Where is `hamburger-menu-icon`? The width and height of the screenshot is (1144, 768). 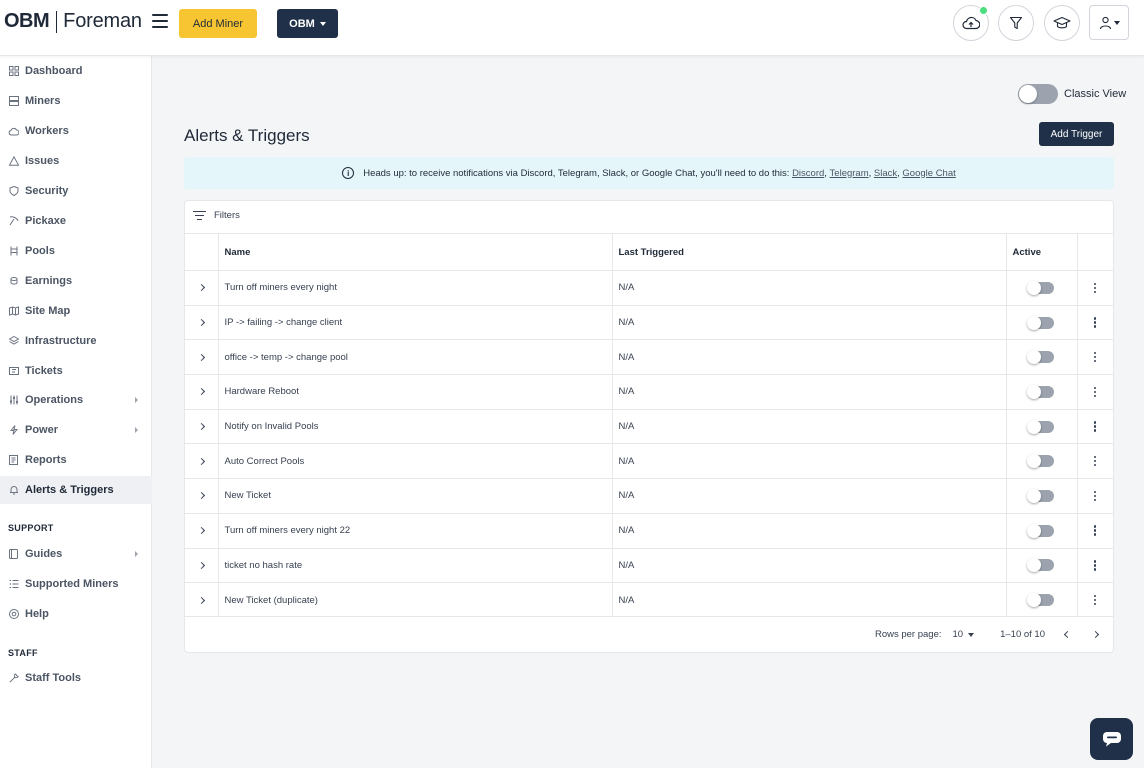 hamburger-menu-icon is located at coordinates (160, 21).